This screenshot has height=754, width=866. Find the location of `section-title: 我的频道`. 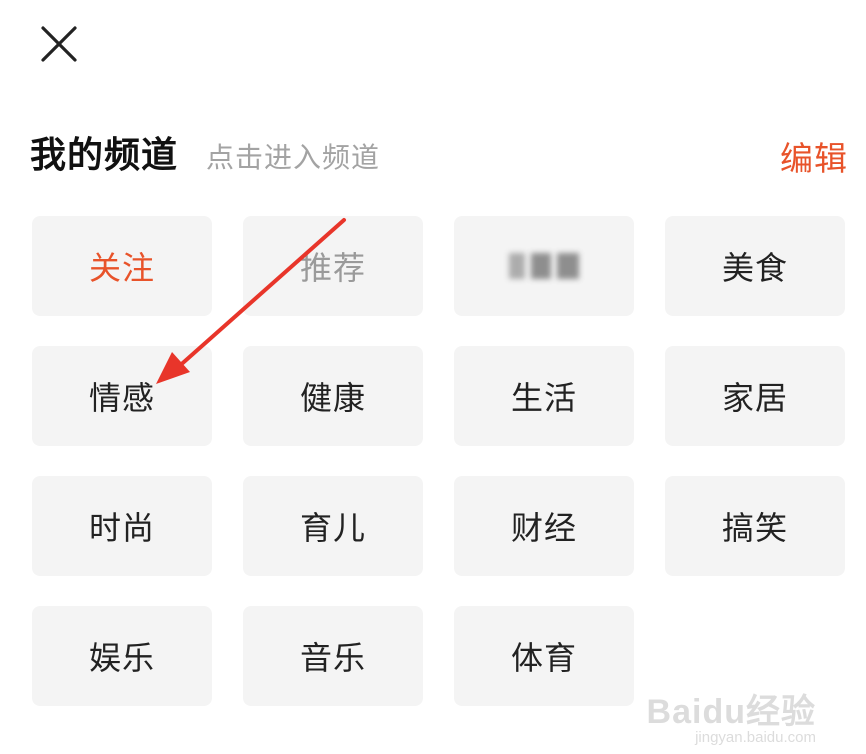

section-title: 我的频道 is located at coordinates (104, 155).